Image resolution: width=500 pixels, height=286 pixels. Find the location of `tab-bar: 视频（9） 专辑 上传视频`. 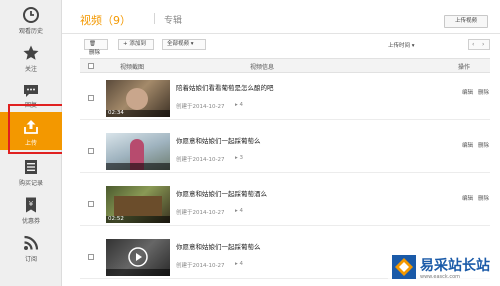

tab-bar: 视频（9） 专辑 上传视频 is located at coordinates (281, 17).